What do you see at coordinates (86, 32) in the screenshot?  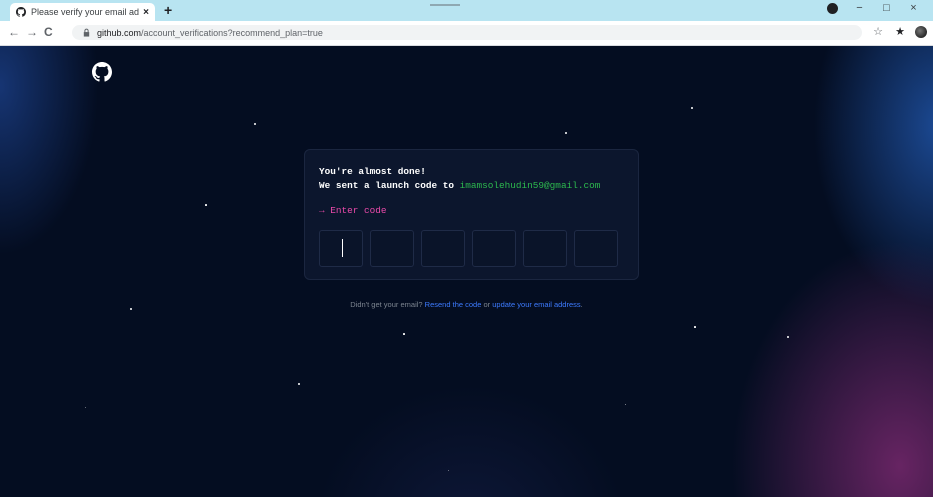 I see `lock-icon` at bounding box center [86, 32].